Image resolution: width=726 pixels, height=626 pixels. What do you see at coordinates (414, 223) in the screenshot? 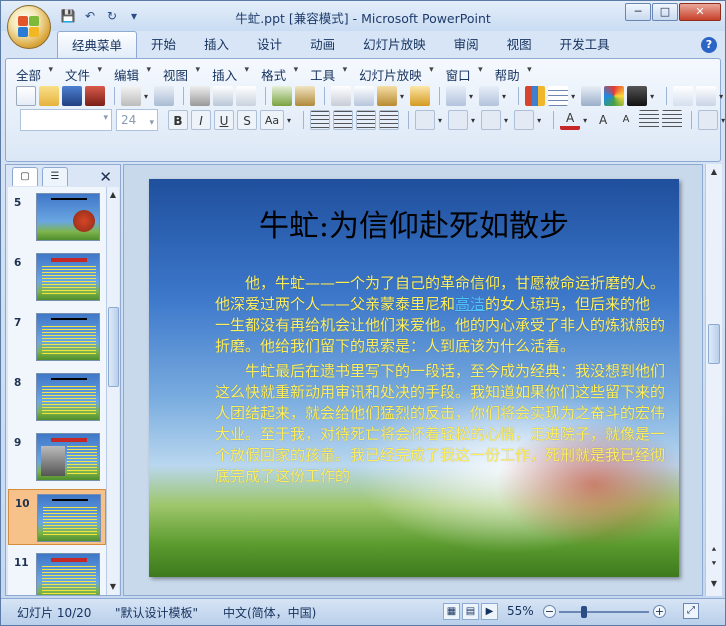
I see `slide-title: 牛虻:为信仰赴死如散步` at bounding box center [414, 223].